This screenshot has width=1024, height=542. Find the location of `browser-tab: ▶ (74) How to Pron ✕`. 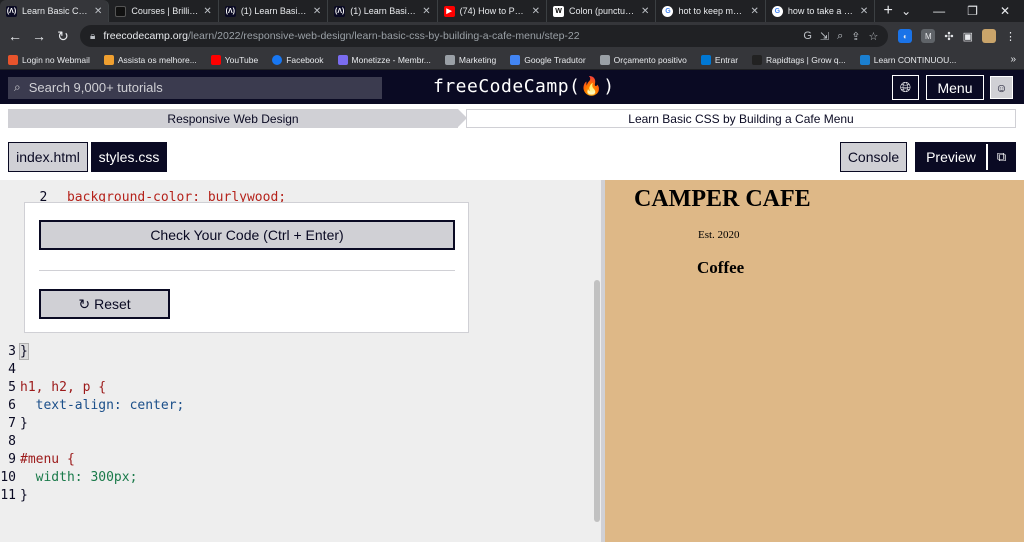

browser-tab: ▶ (74) How to Pron ✕ is located at coordinates (493, 11).